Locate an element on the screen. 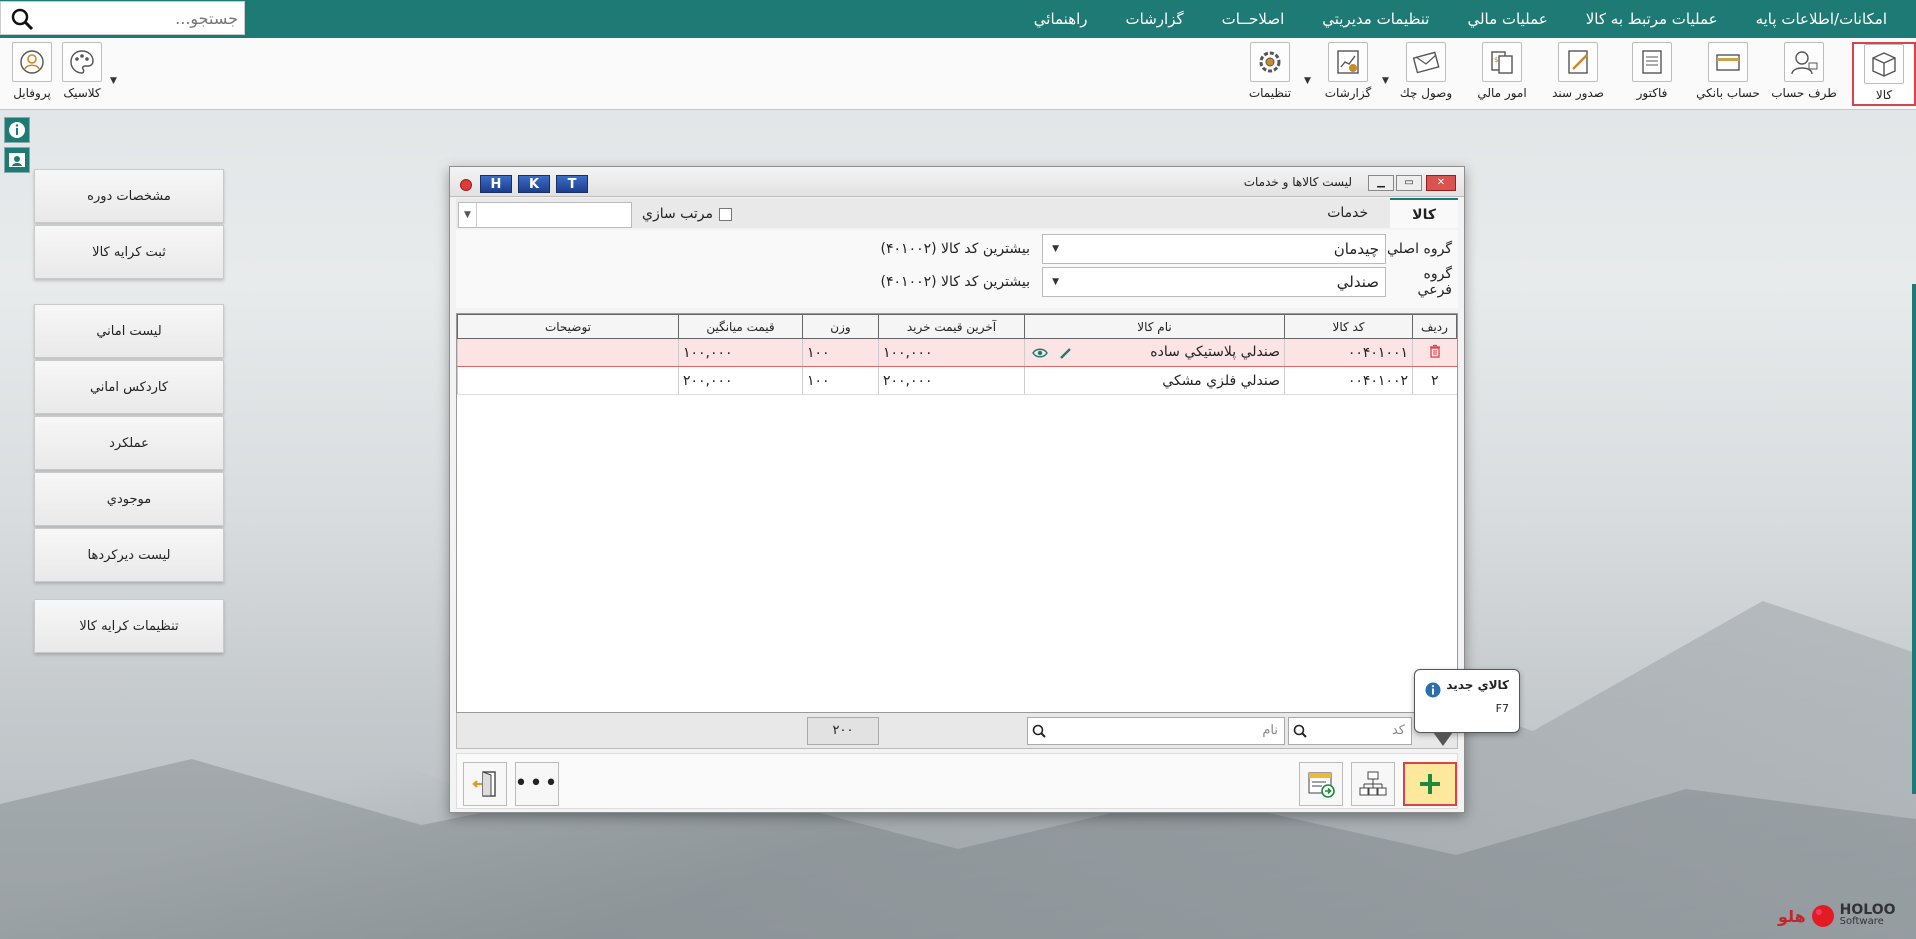  window-title: ليست کالاها و خدمات is located at coordinates (1297, 182).